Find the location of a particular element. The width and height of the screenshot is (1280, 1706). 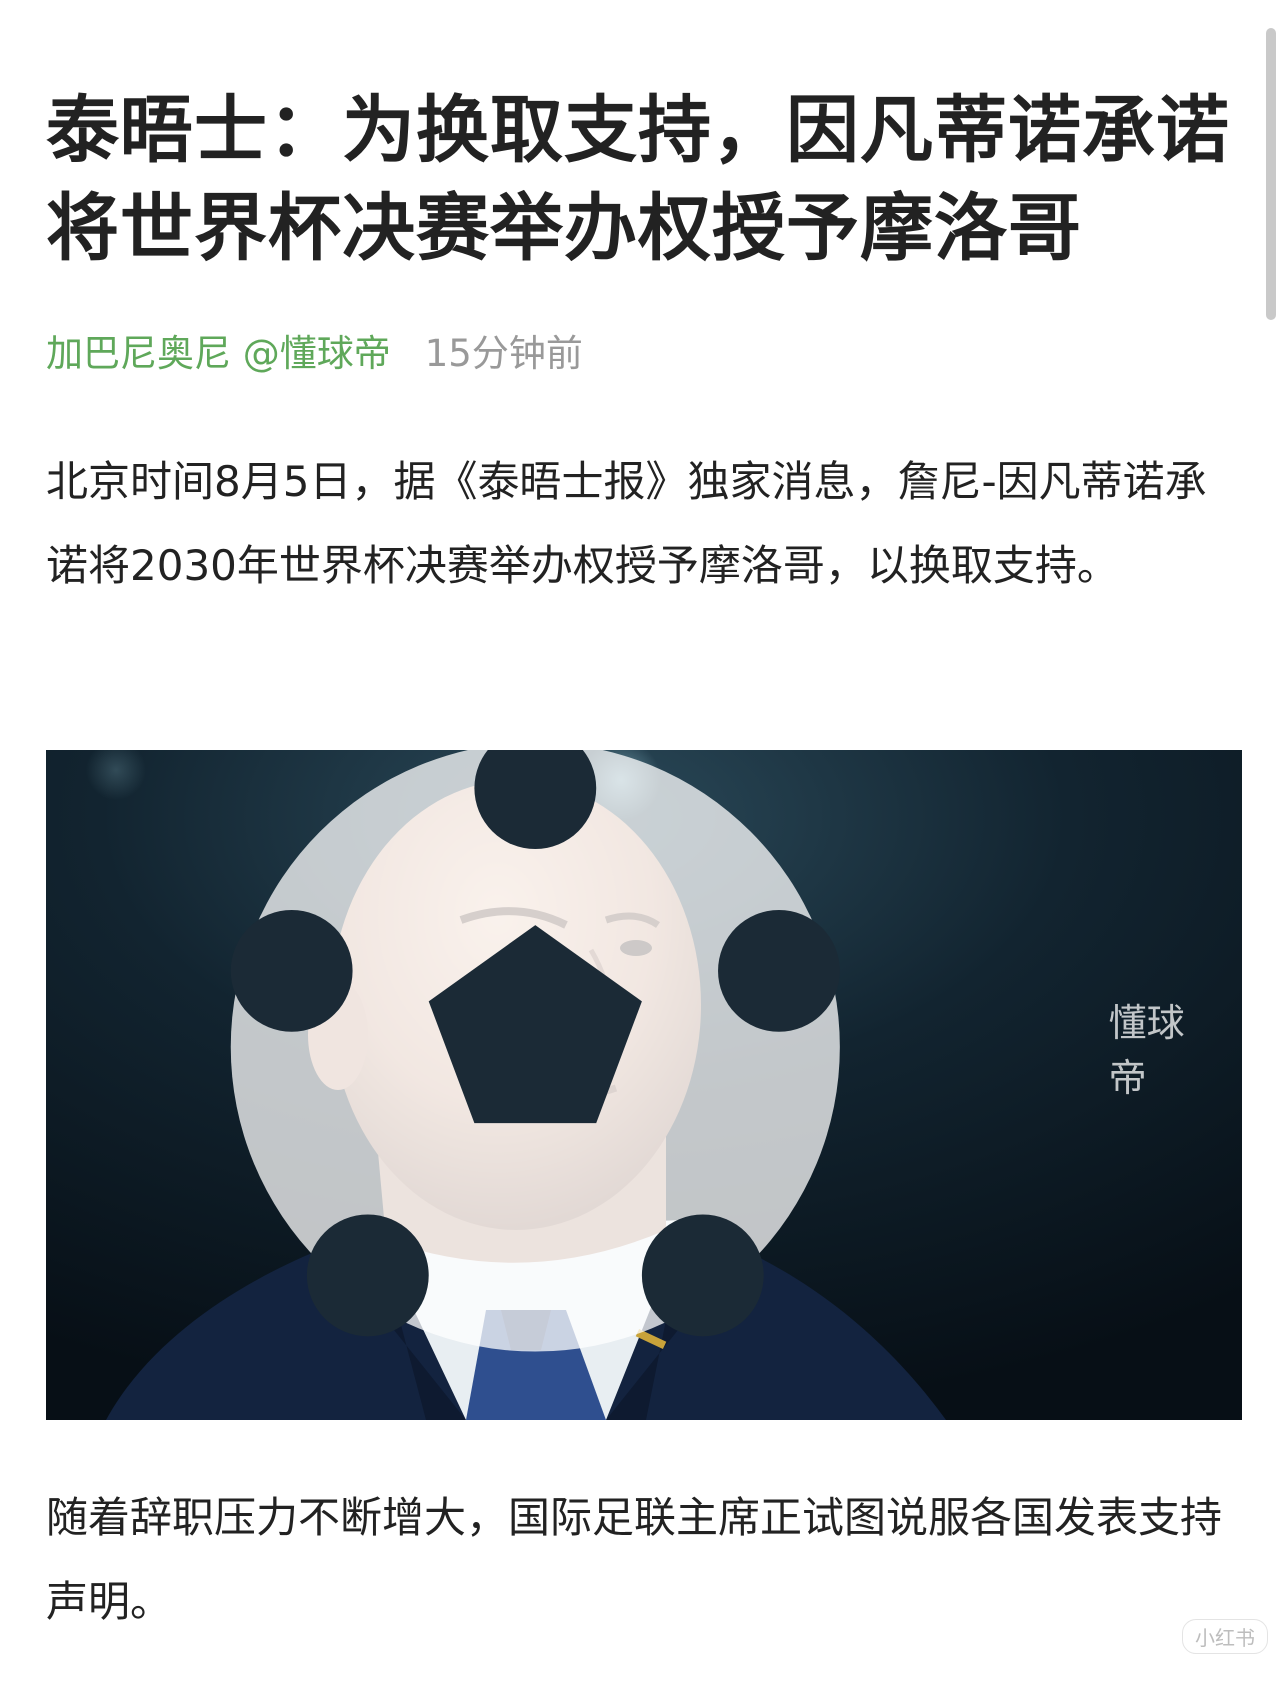

watermark-text: 懂球帝 is located at coordinates (1146, 1050).